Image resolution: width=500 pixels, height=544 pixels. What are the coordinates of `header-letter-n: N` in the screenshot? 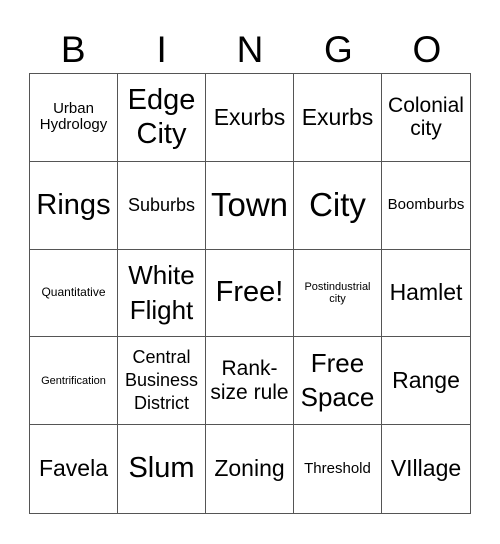 It's located at (250, 49).